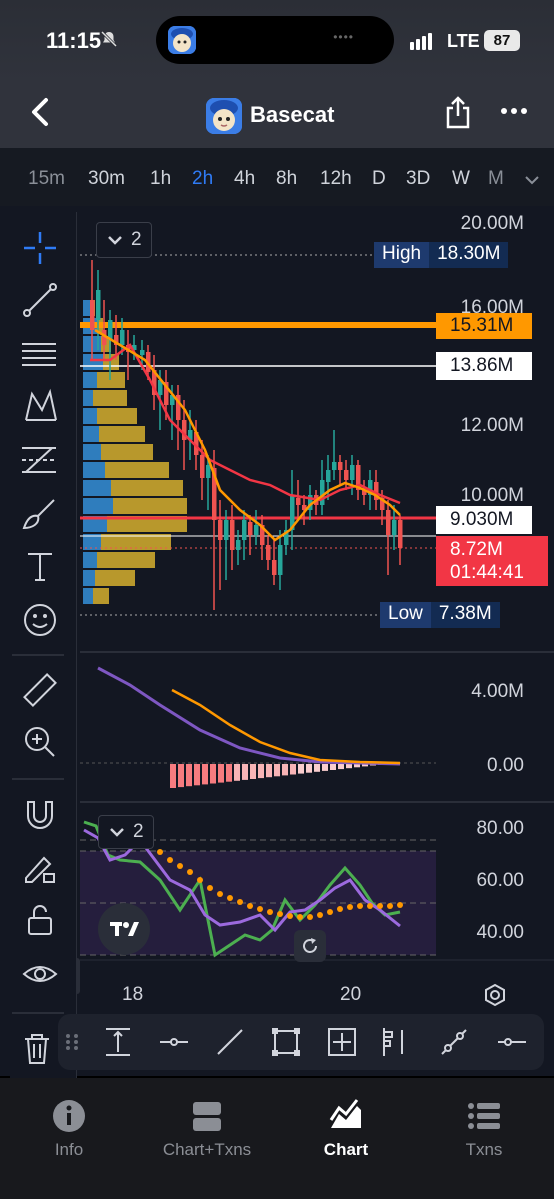 This screenshot has width=554, height=1199. Describe the element at coordinates (379, 179) in the screenshot. I see `timeframe-D: D` at that location.